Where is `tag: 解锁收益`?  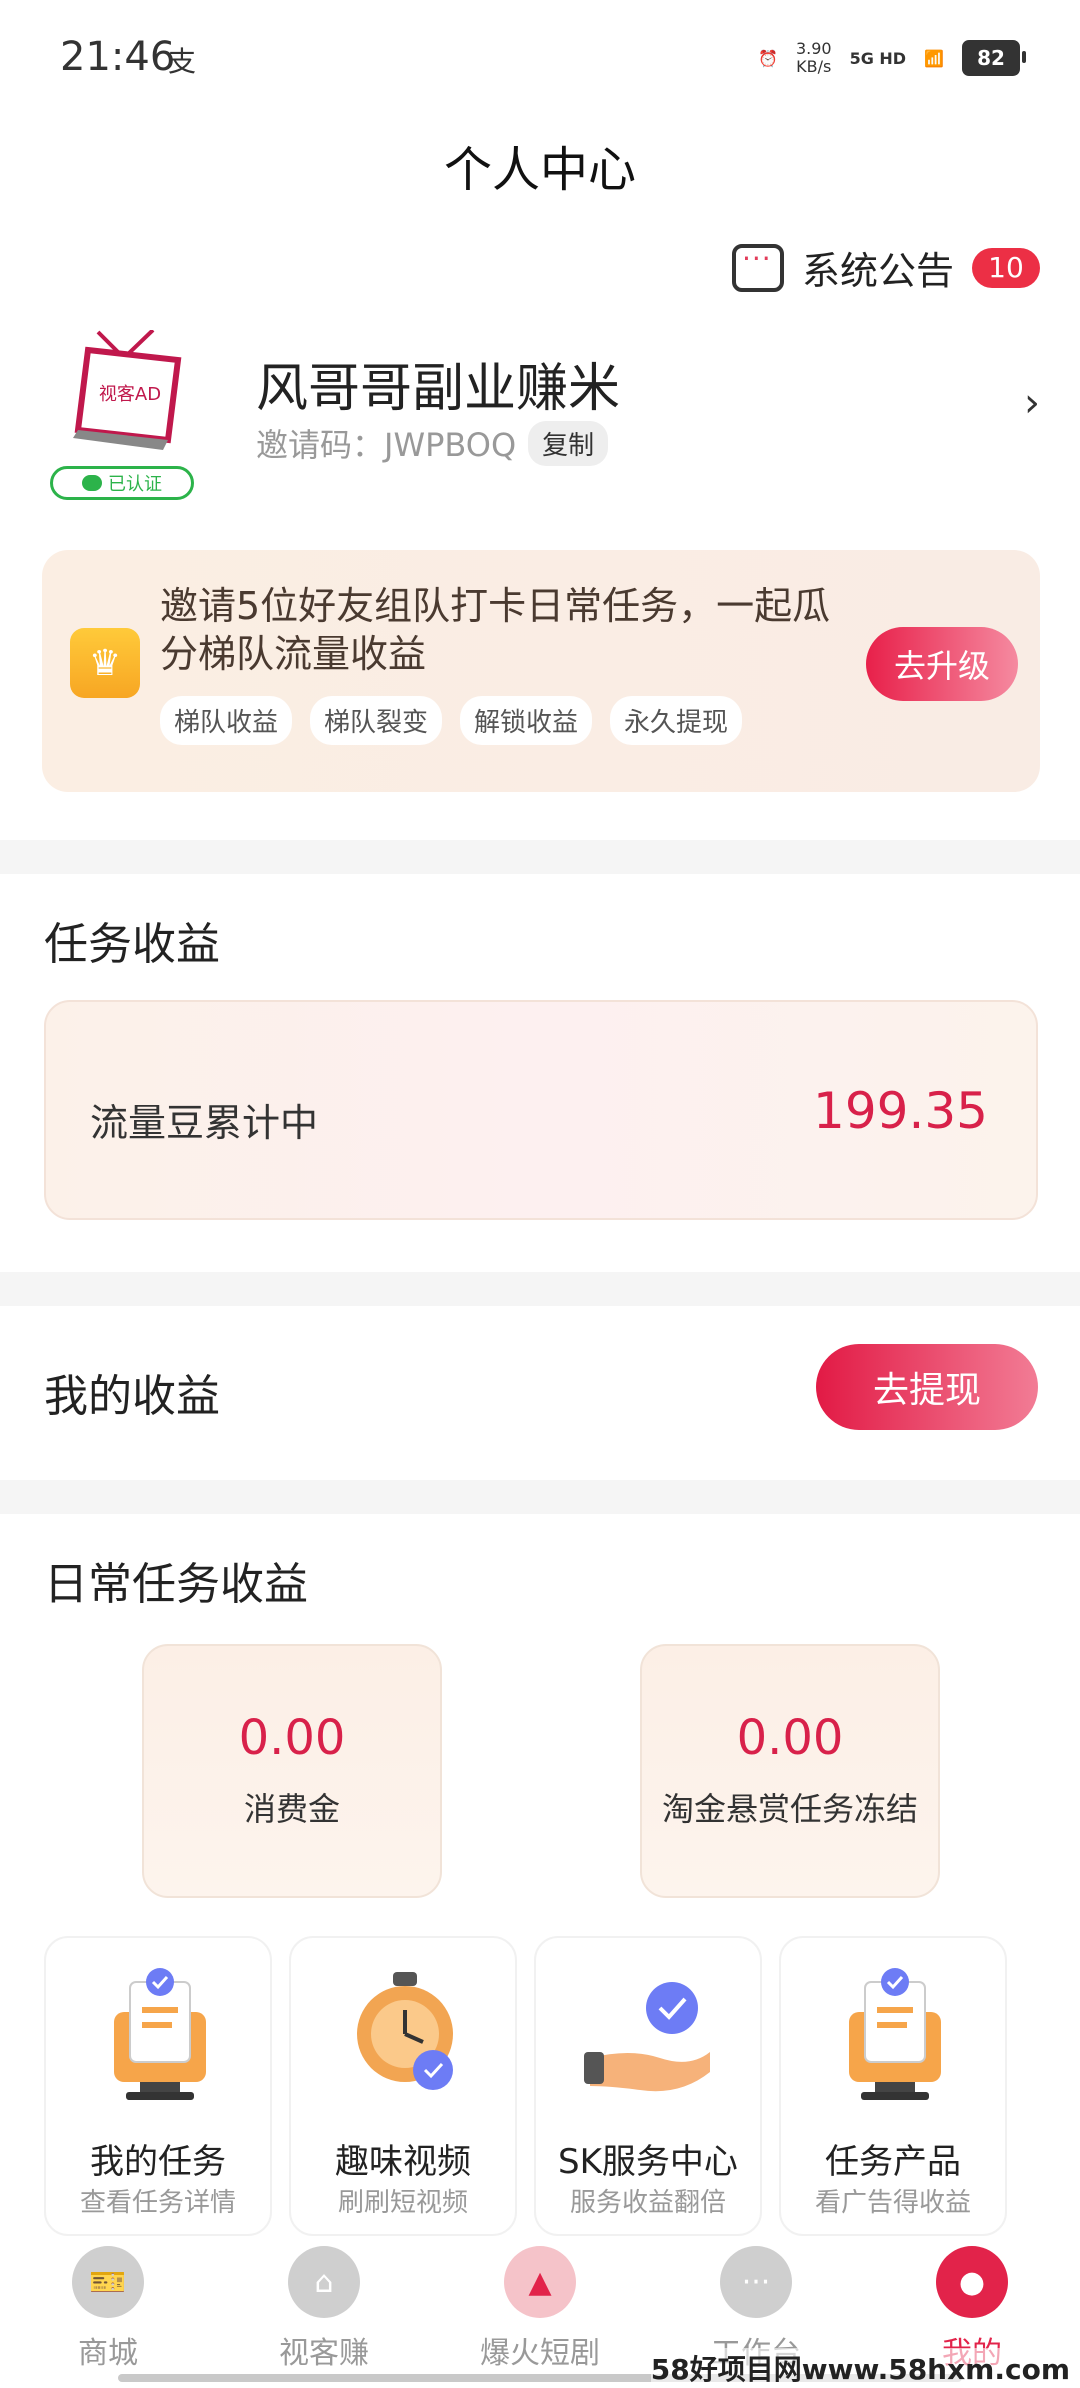
tag: 解锁收益 is located at coordinates (526, 720).